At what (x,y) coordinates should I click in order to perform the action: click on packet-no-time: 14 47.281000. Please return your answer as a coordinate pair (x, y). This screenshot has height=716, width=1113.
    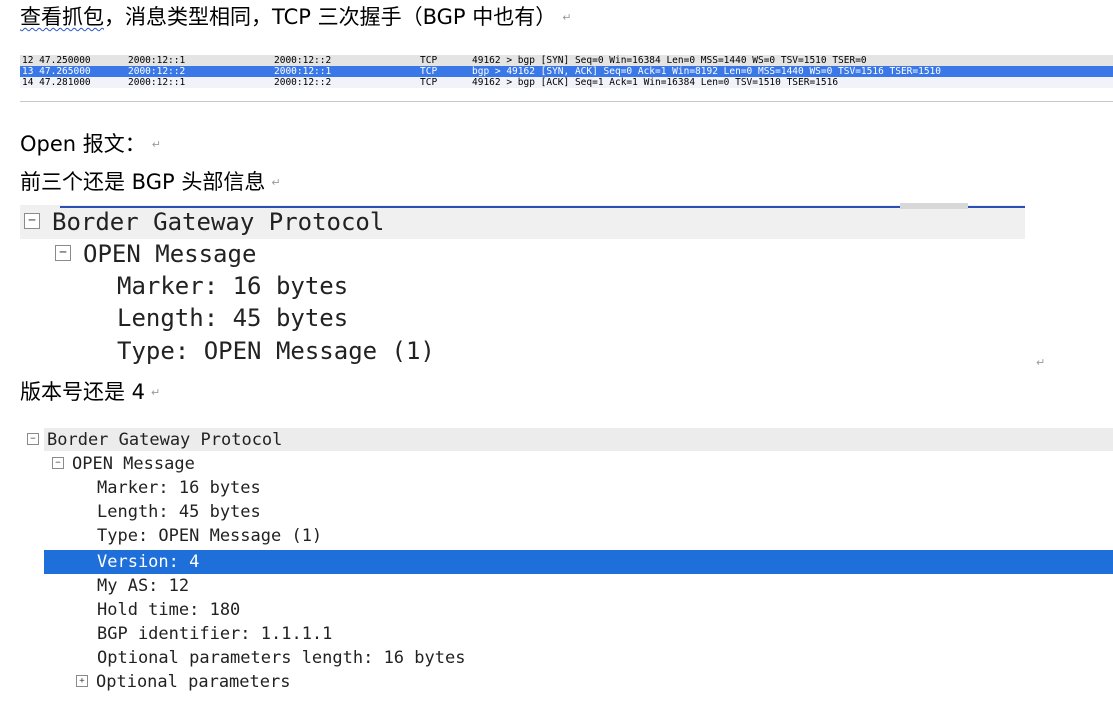
    Looking at the image, I should click on (56, 82).